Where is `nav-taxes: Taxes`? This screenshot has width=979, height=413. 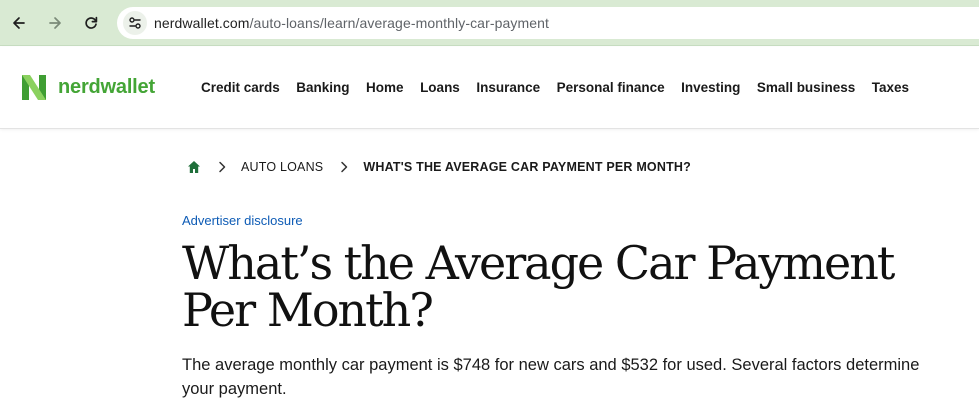 nav-taxes: Taxes is located at coordinates (890, 87).